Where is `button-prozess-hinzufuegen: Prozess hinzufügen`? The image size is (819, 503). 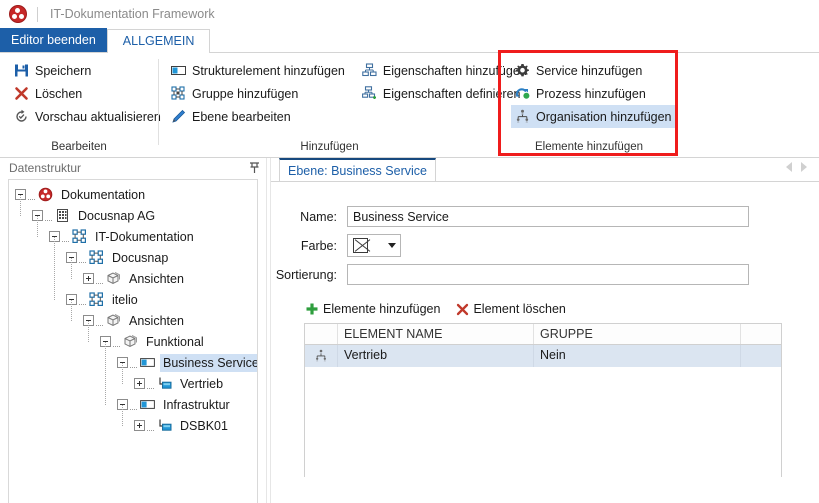
button-prozess-hinzufuegen: Prozess hinzufügen is located at coordinates (594, 93).